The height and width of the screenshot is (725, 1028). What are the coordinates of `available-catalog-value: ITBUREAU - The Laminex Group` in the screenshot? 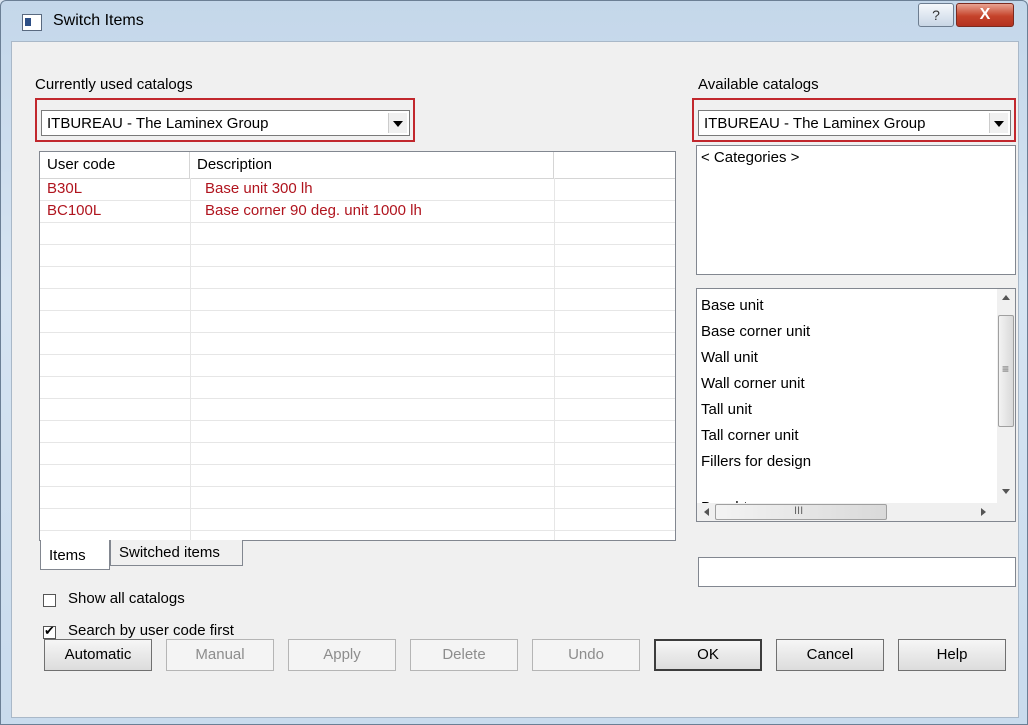 It's located at (815, 123).